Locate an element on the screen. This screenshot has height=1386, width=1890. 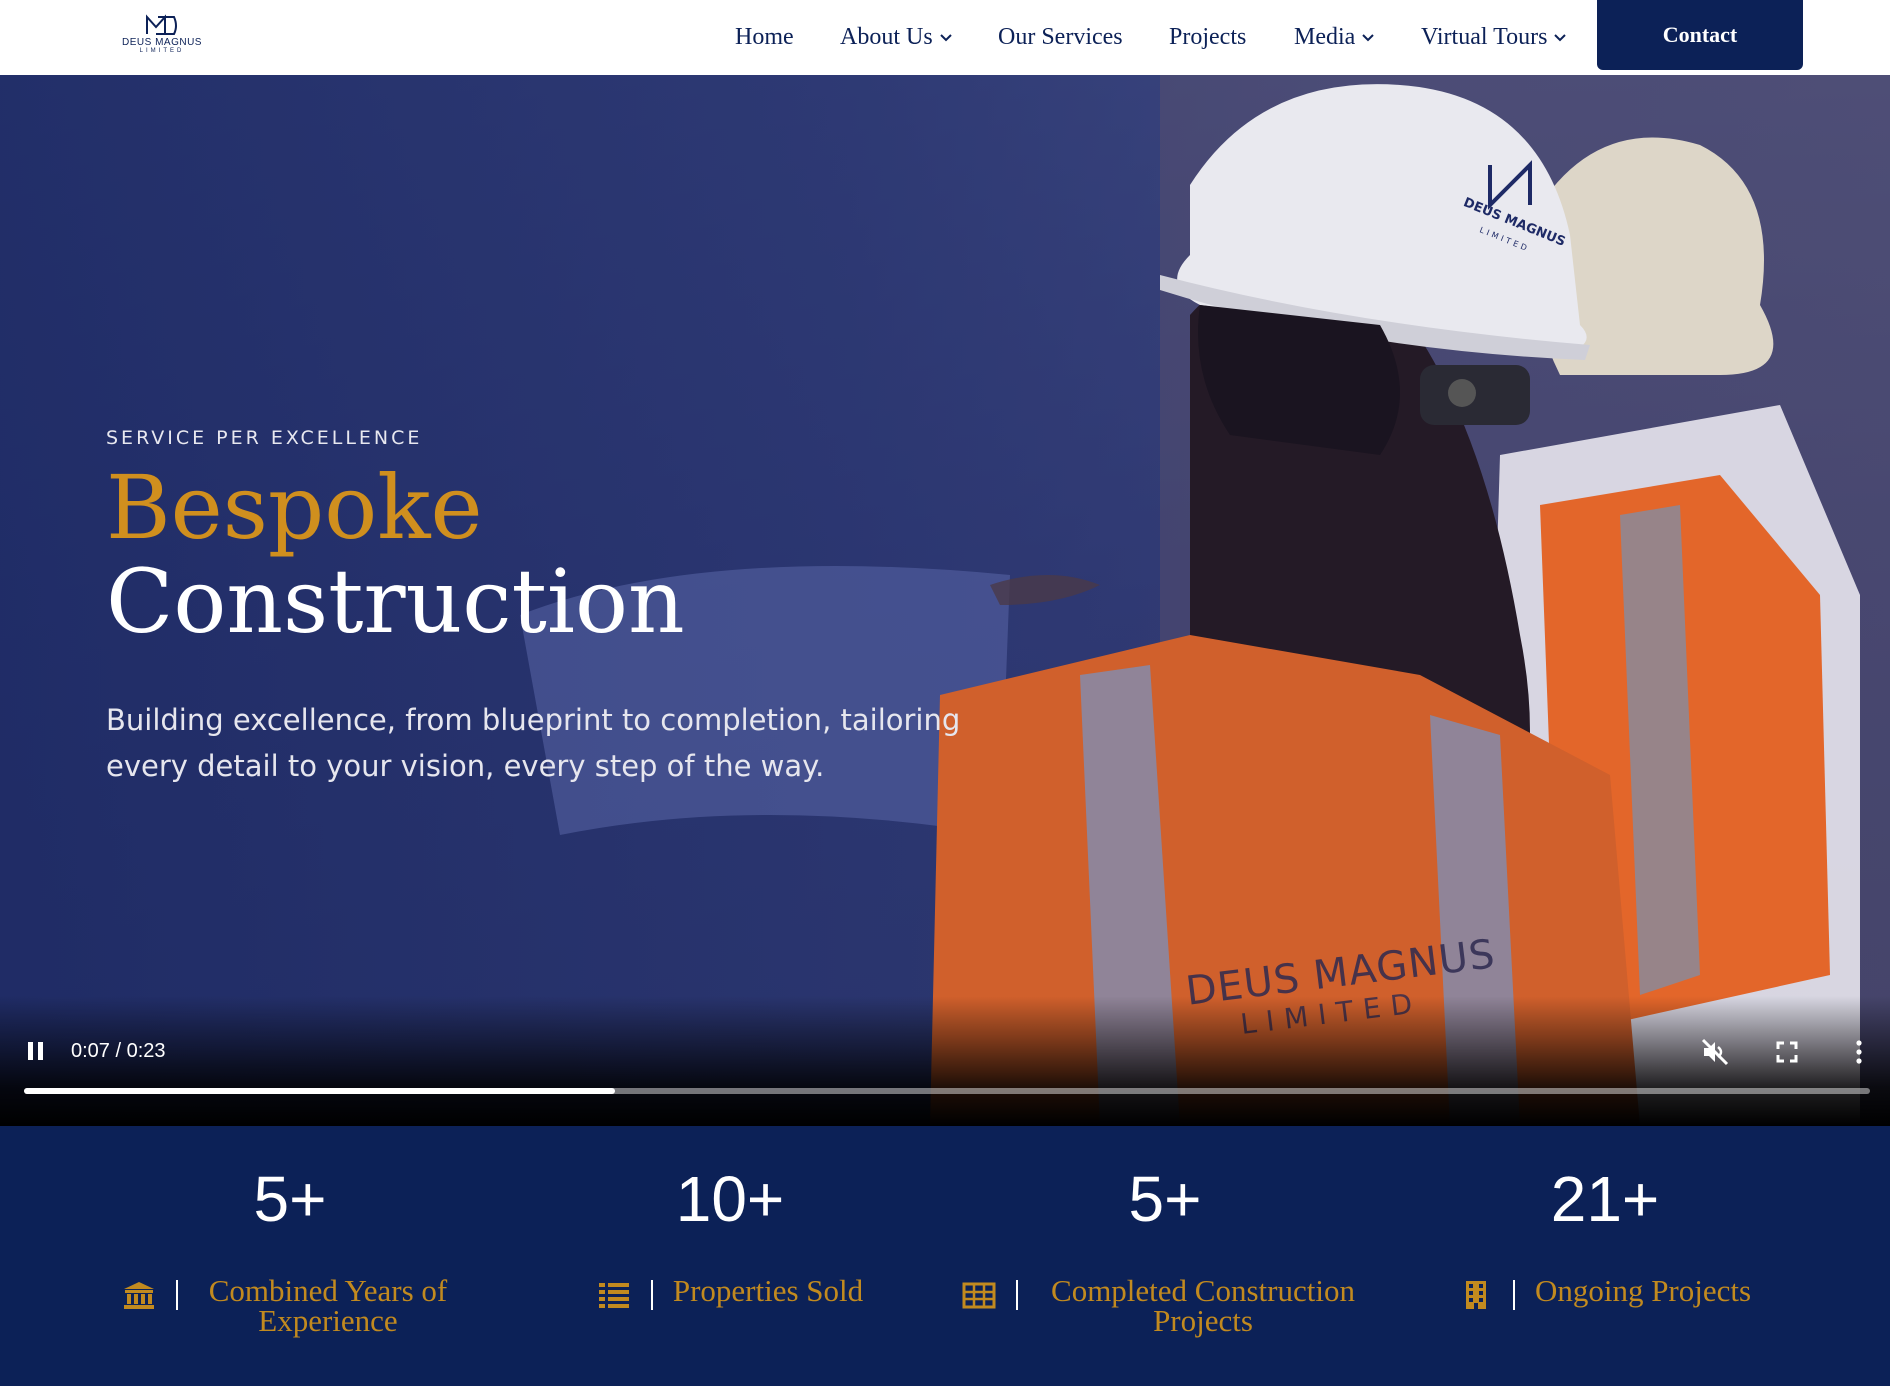
stat-value: 10+ is located at coordinates (730, 1199).